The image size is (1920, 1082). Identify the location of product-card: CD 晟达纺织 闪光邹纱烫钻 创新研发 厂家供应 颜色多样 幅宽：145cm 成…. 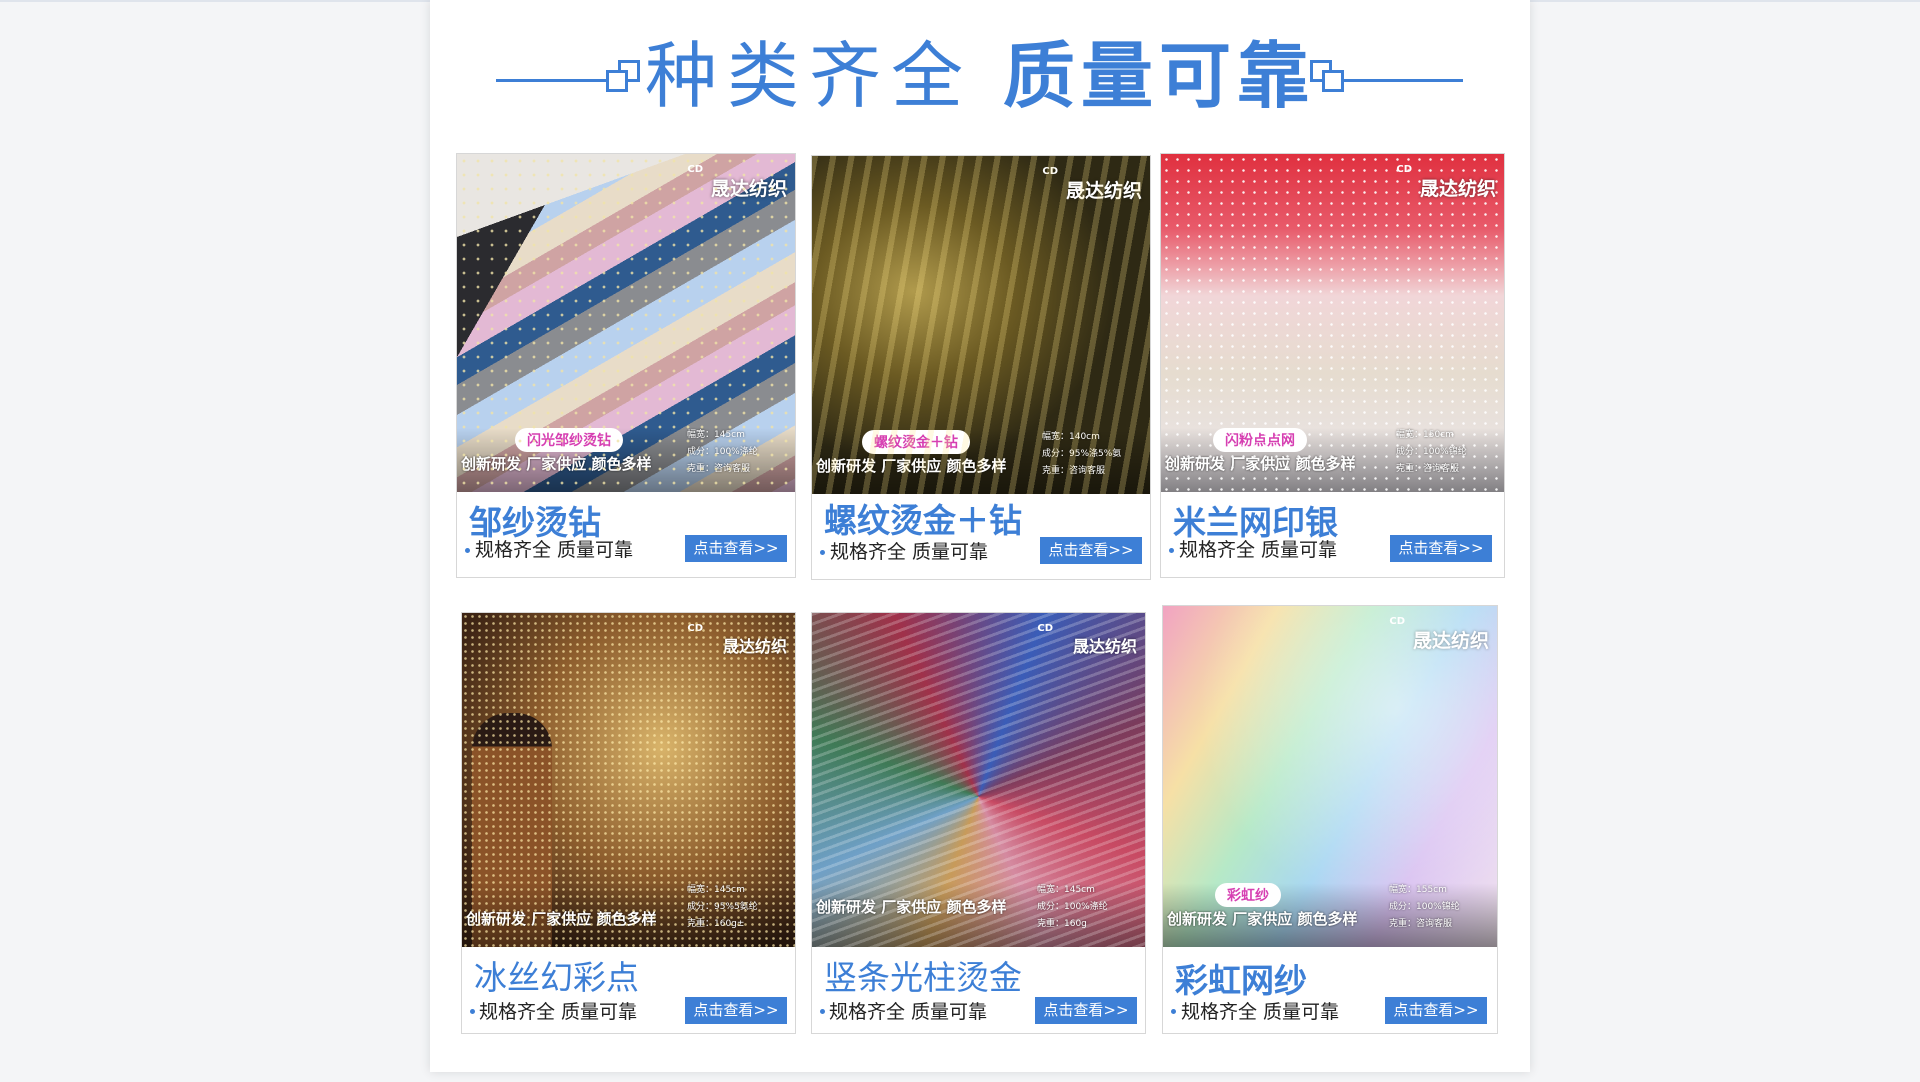
(626, 365).